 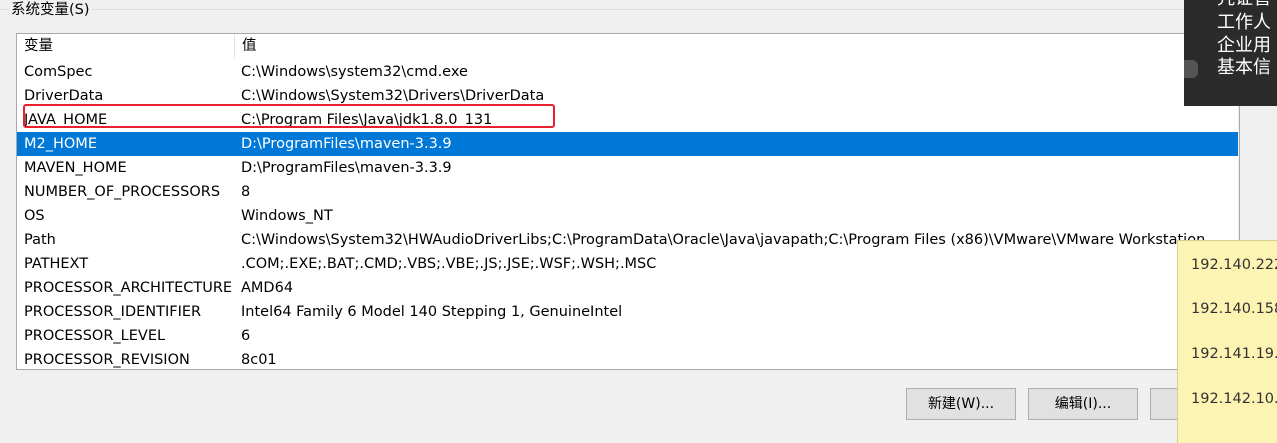 I want to click on variable-row-m2-home: M2_HOME D:\ProgramFiles\maven-3.3.9, so click(x=627, y=144).